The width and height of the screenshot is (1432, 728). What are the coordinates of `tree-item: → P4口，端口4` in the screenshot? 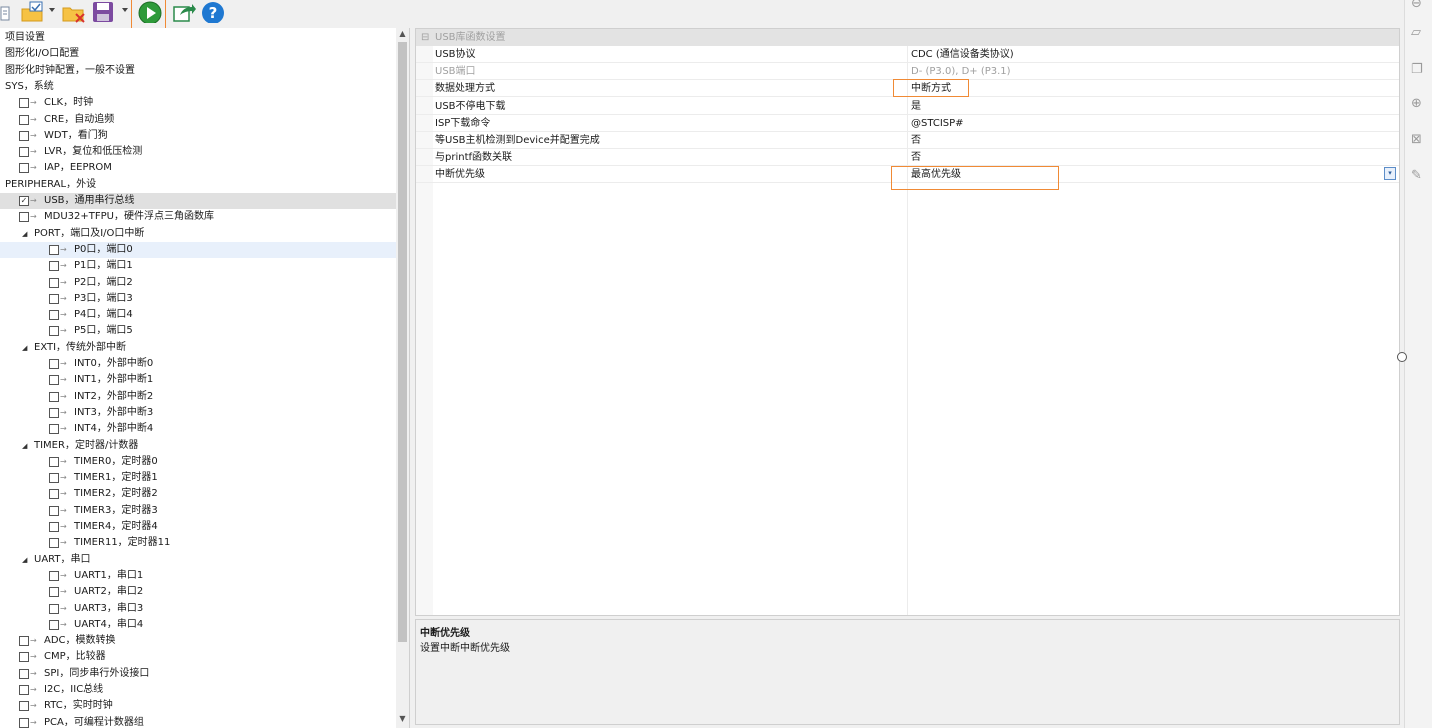 It's located at (198, 315).